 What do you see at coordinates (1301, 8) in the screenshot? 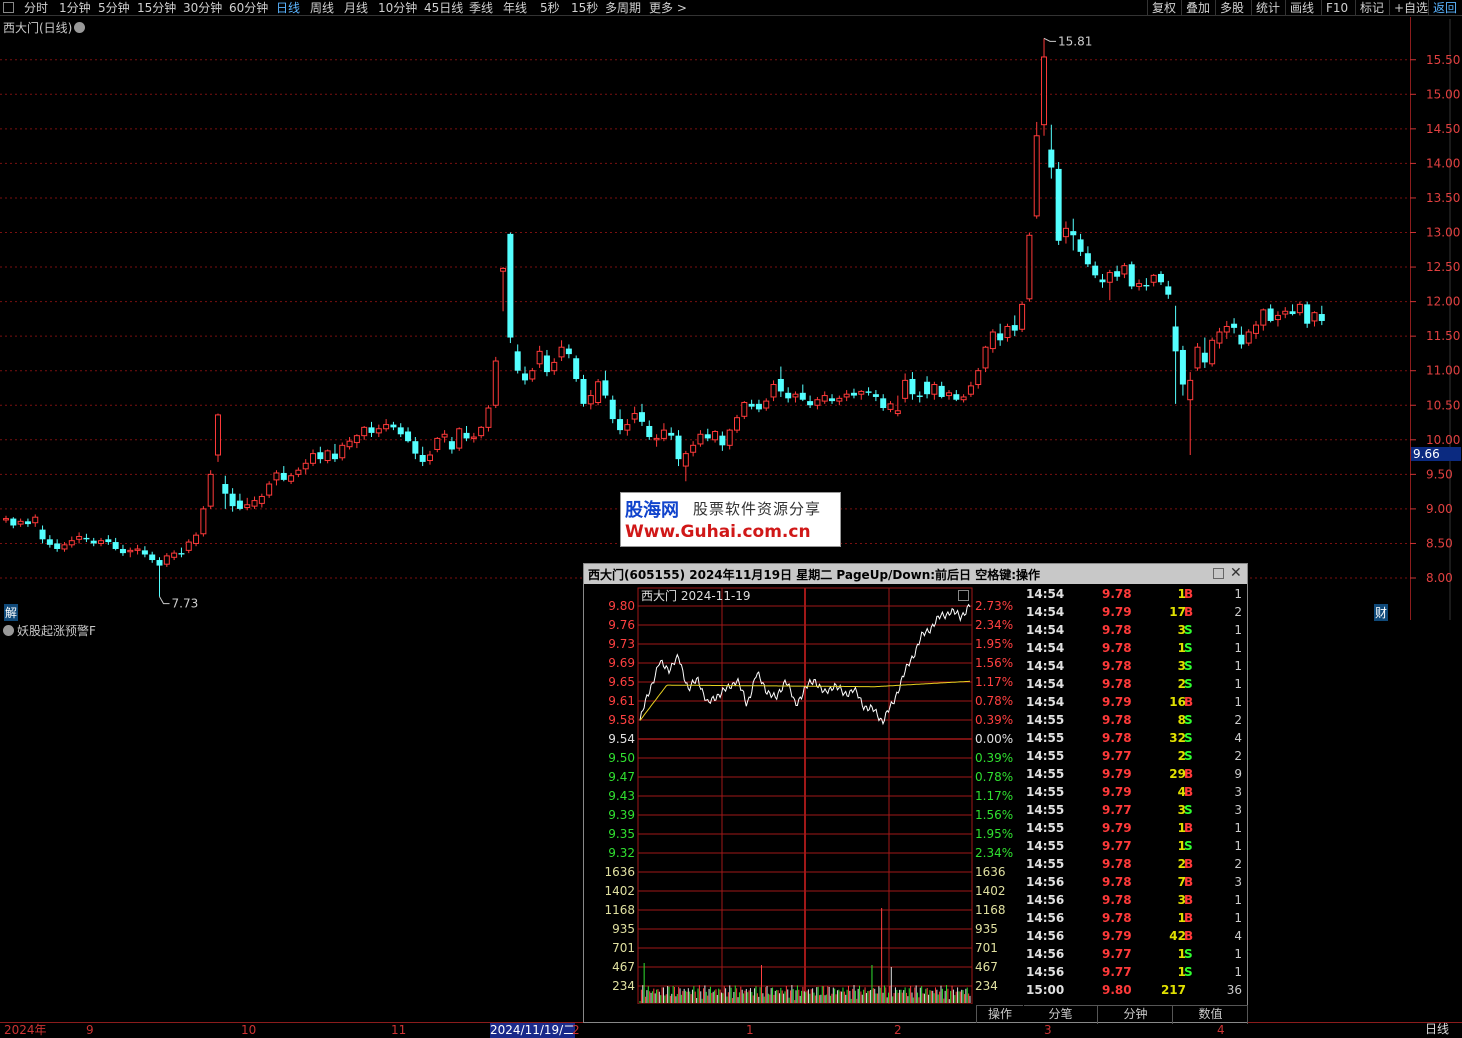
I see `toolbar-button-4: 画线` at bounding box center [1301, 8].